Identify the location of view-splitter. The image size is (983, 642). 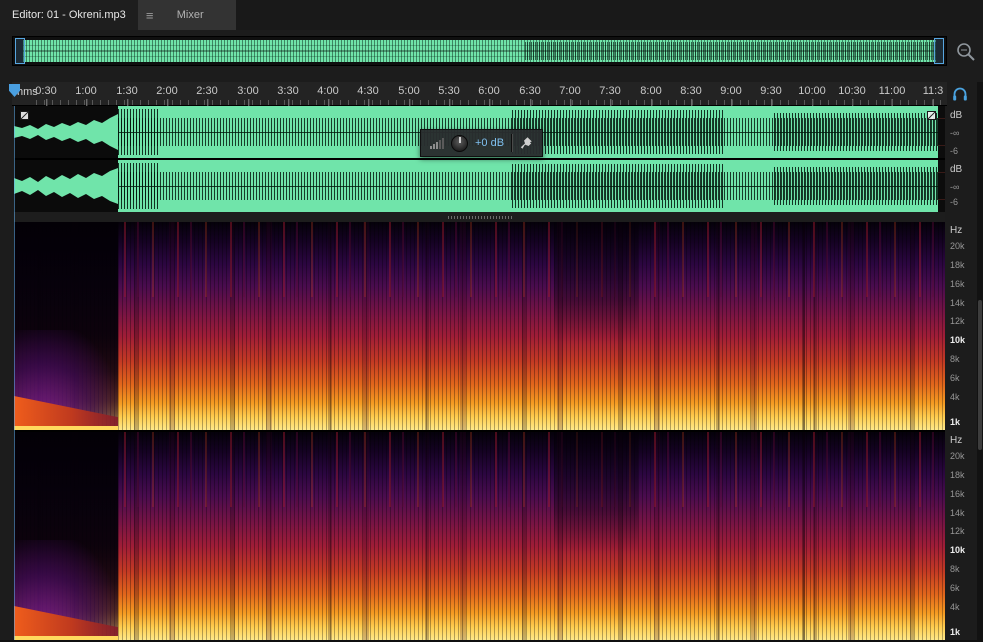
(479, 217).